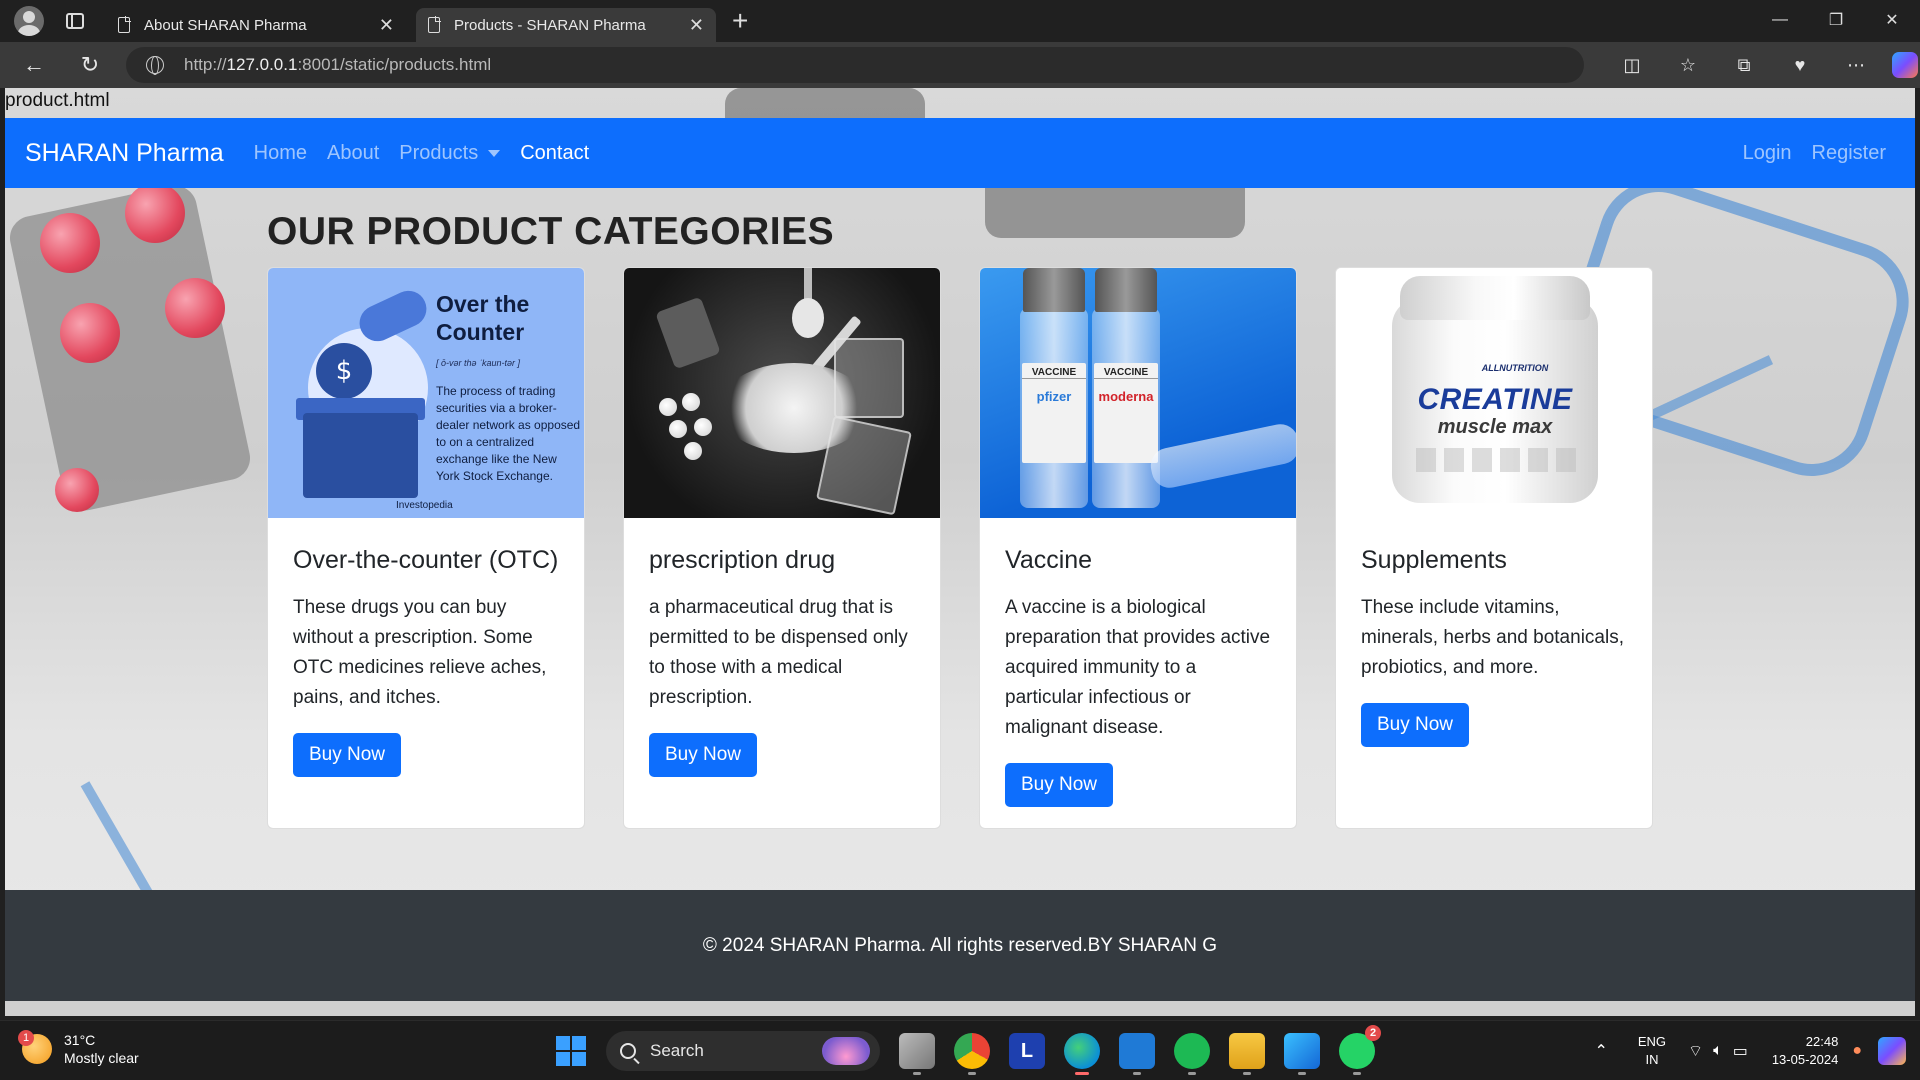 Image resolution: width=1920 pixels, height=1080 pixels. What do you see at coordinates (29, 21) in the screenshot?
I see `profile-avatar-icon` at bounding box center [29, 21].